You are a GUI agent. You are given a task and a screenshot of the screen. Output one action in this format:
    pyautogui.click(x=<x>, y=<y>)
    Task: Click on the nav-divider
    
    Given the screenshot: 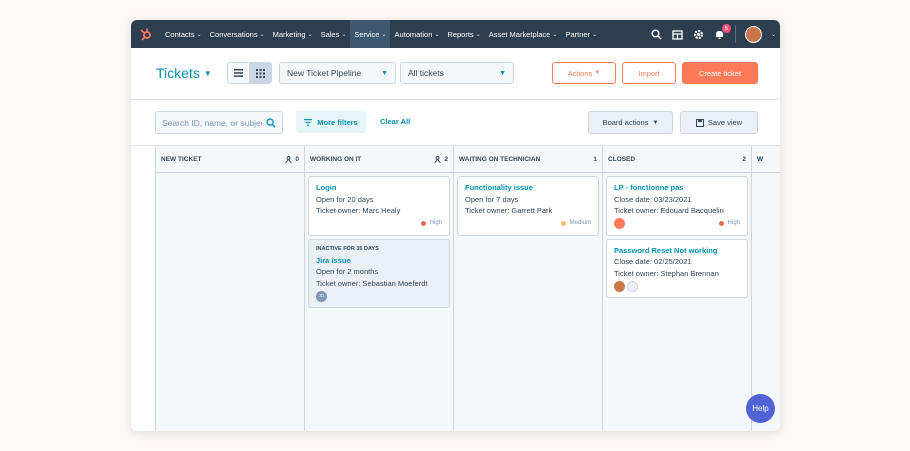 What is the action you would take?
    pyautogui.click(x=735, y=34)
    